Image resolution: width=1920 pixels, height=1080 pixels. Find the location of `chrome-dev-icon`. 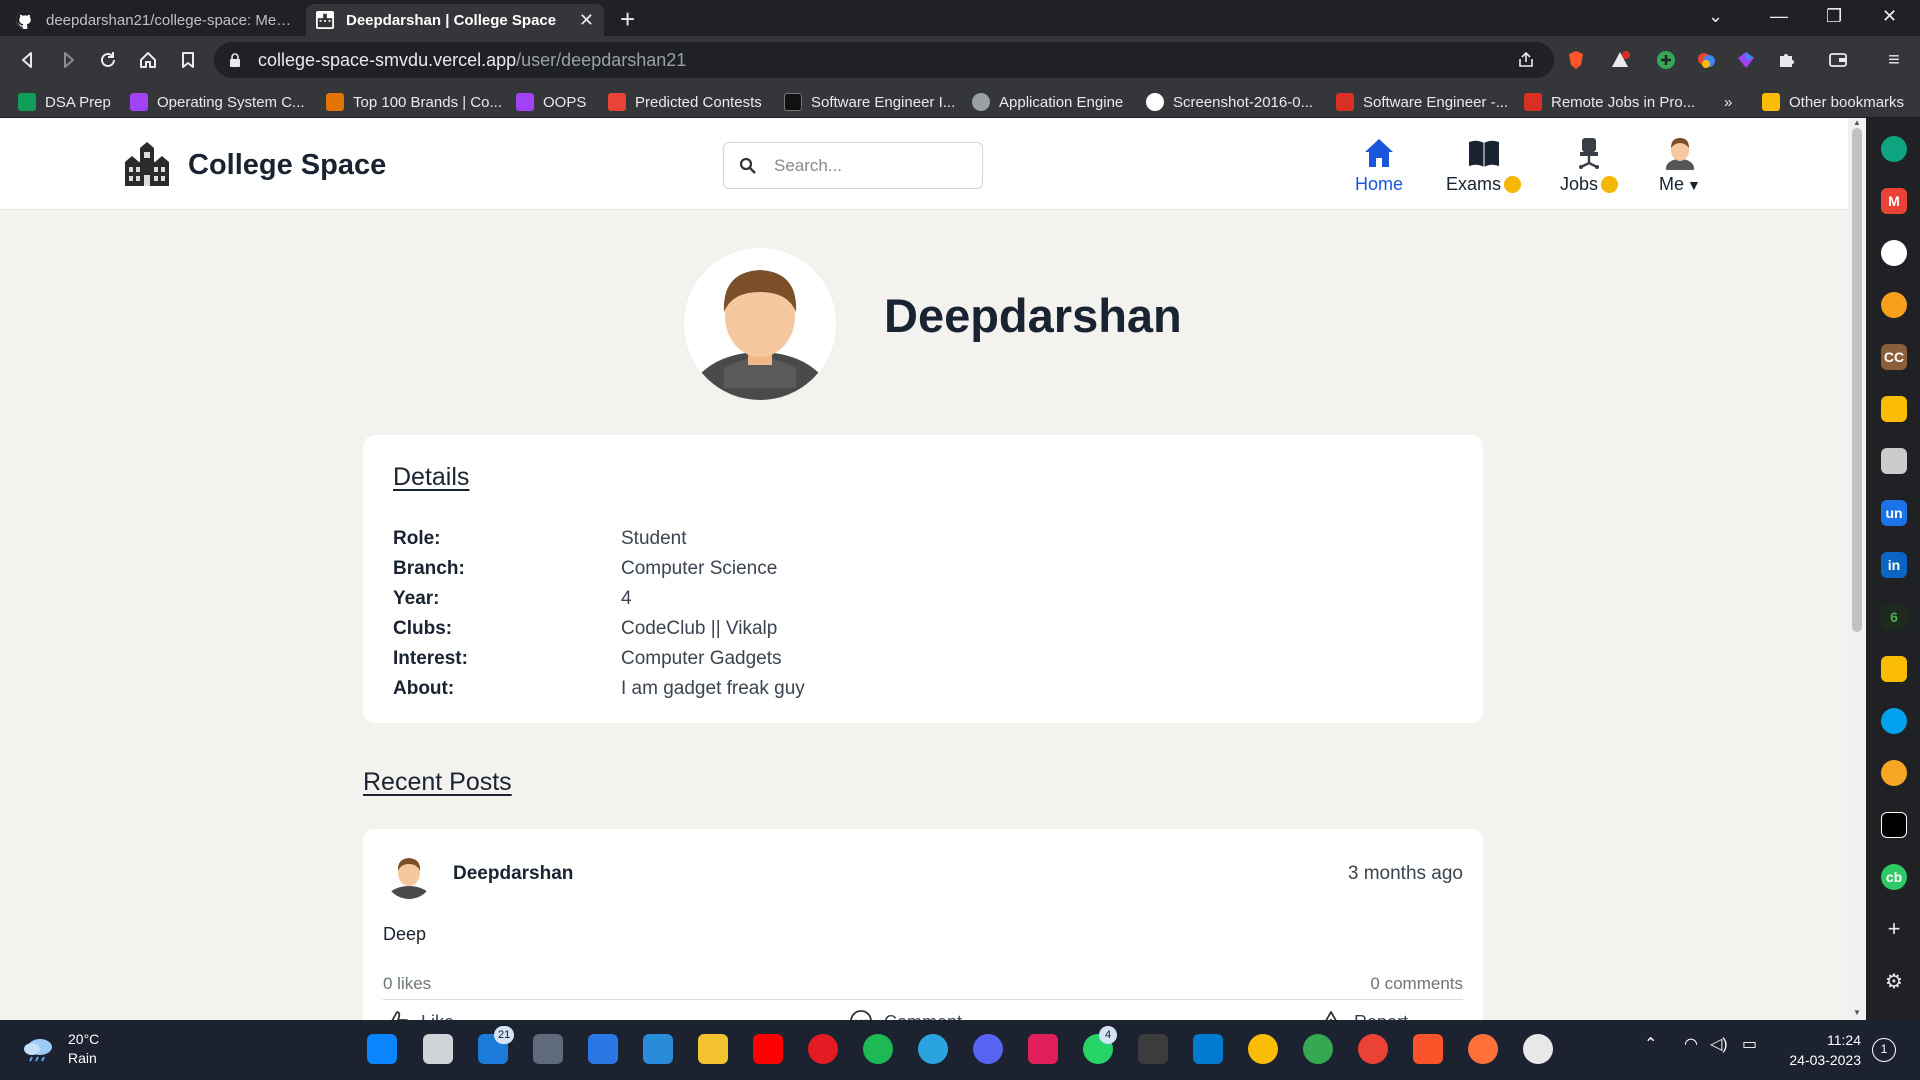

chrome-dev-icon is located at coordinates (1373, 1049).